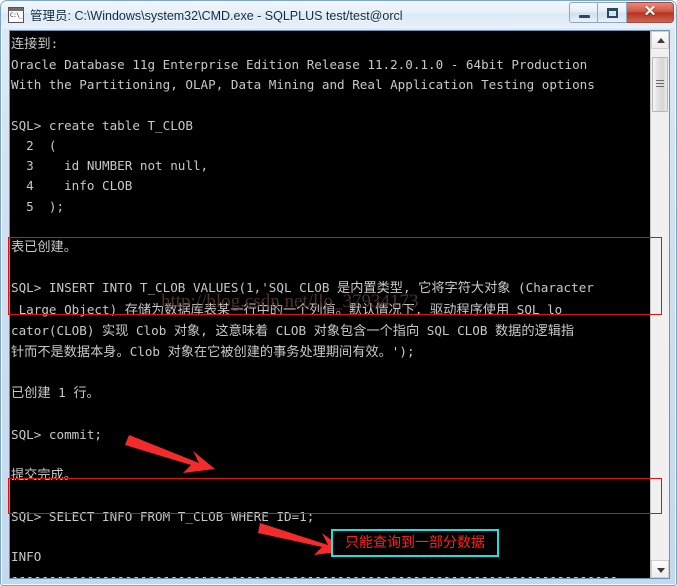  What do you see at coordinates (16, 14) in the screenshot?
I see `cmd-icon` at bounding box center [16, 14].